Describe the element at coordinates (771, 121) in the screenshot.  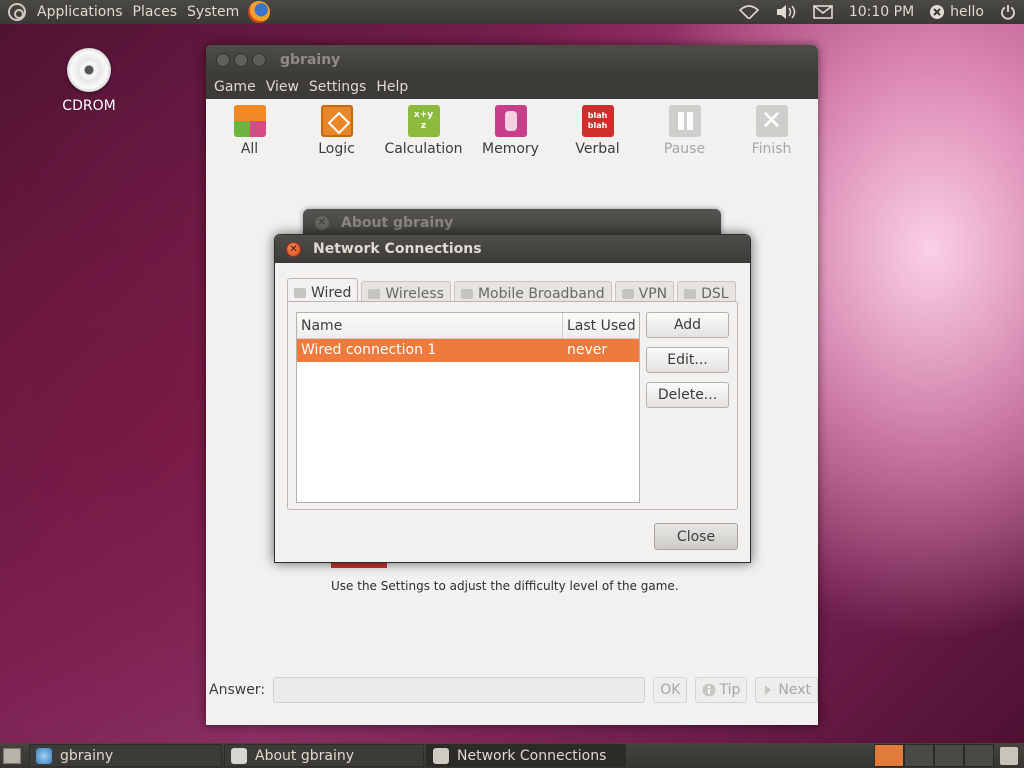
I see `finish-icon: ✕` at that location.